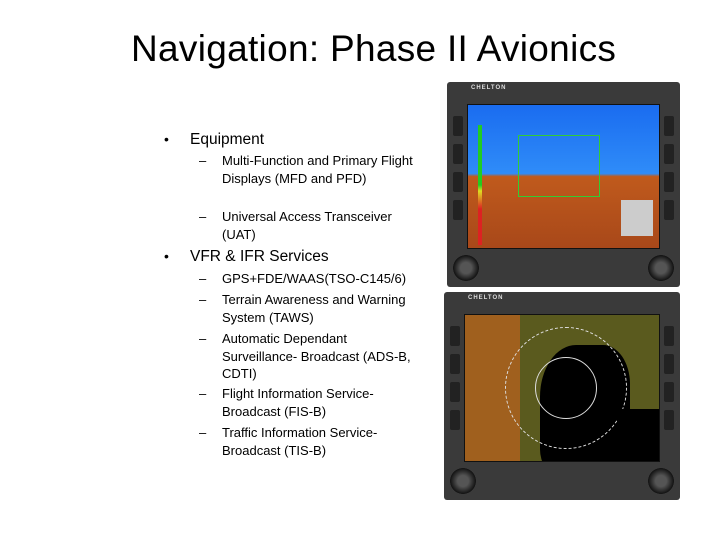 Image resolution: width=720 pixels, height=540 pixels. I want to click on mfd-screen, so click(562, 388).